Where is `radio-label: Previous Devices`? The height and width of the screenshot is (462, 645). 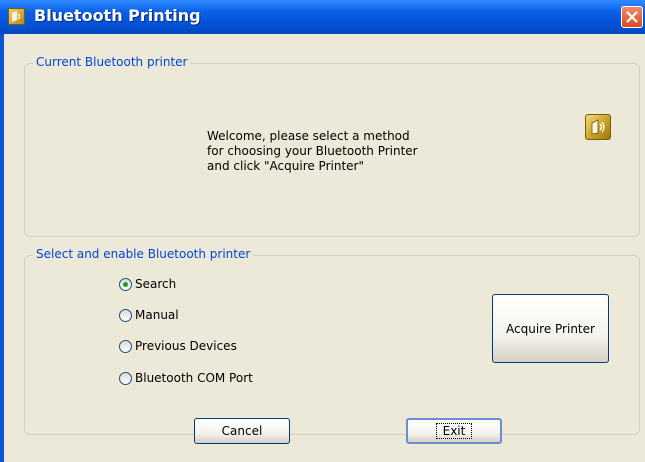
radio-label: Previous Devices is located at coordinates (186, 346).